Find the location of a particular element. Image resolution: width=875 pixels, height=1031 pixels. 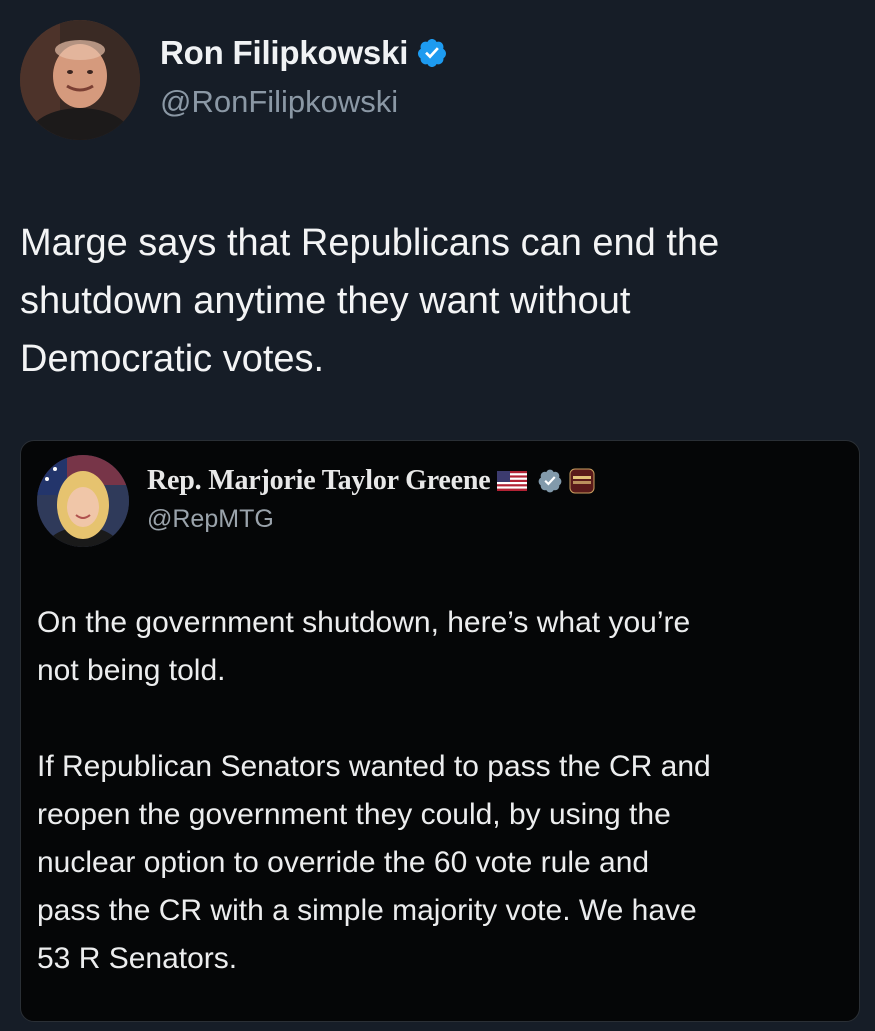

quoted-author-handle: @RepMTG is located at coordinates (210, 519).